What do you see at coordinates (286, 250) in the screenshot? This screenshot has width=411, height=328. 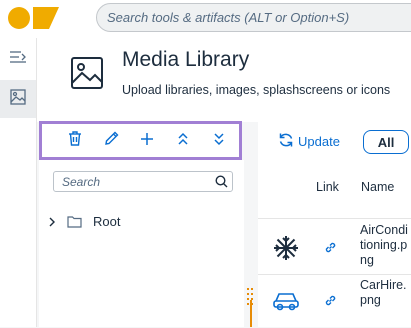 I see `snowflake-icon` at bounding box center [286, 250].